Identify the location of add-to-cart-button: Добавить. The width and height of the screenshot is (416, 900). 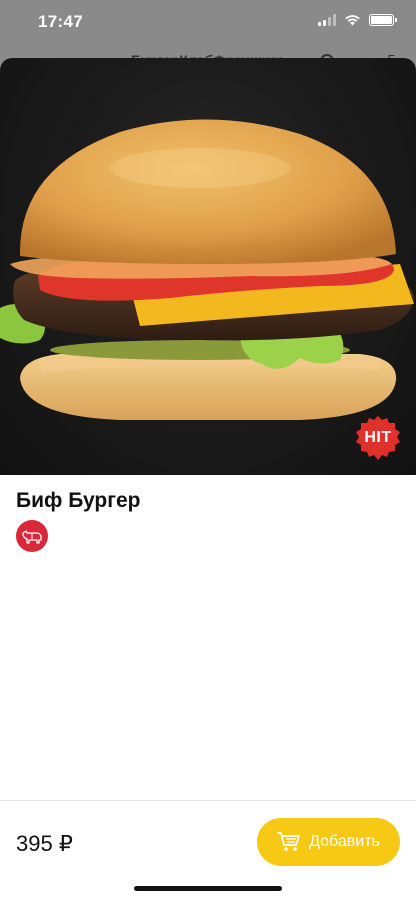
(328, 842).